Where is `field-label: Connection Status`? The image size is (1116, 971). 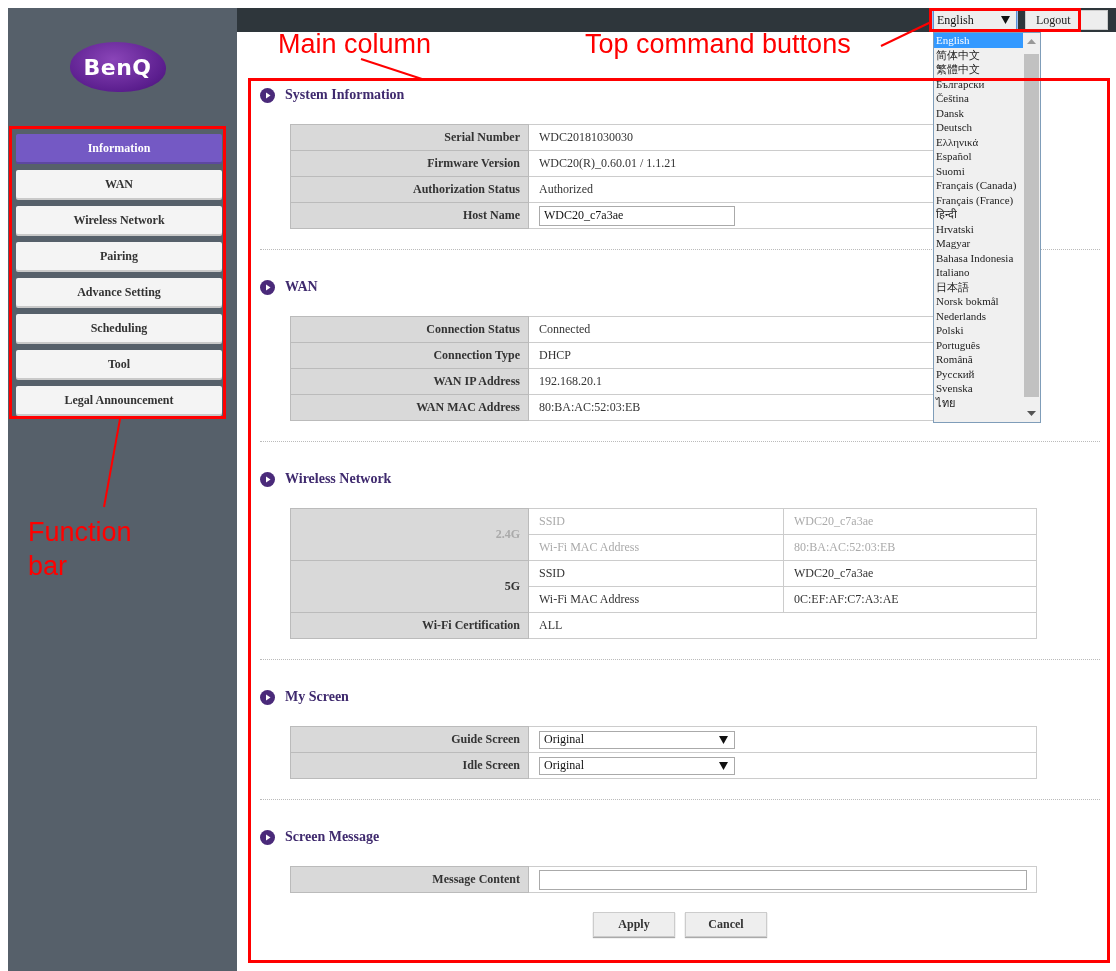
field-label: Connection Status is located at coordinates (409, 329).